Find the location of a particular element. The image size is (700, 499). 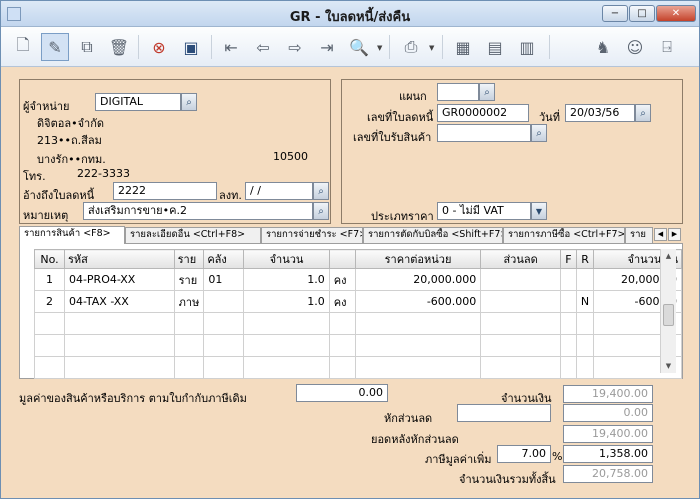

approve-icon: ♞ is located at coordinates (603, 47).